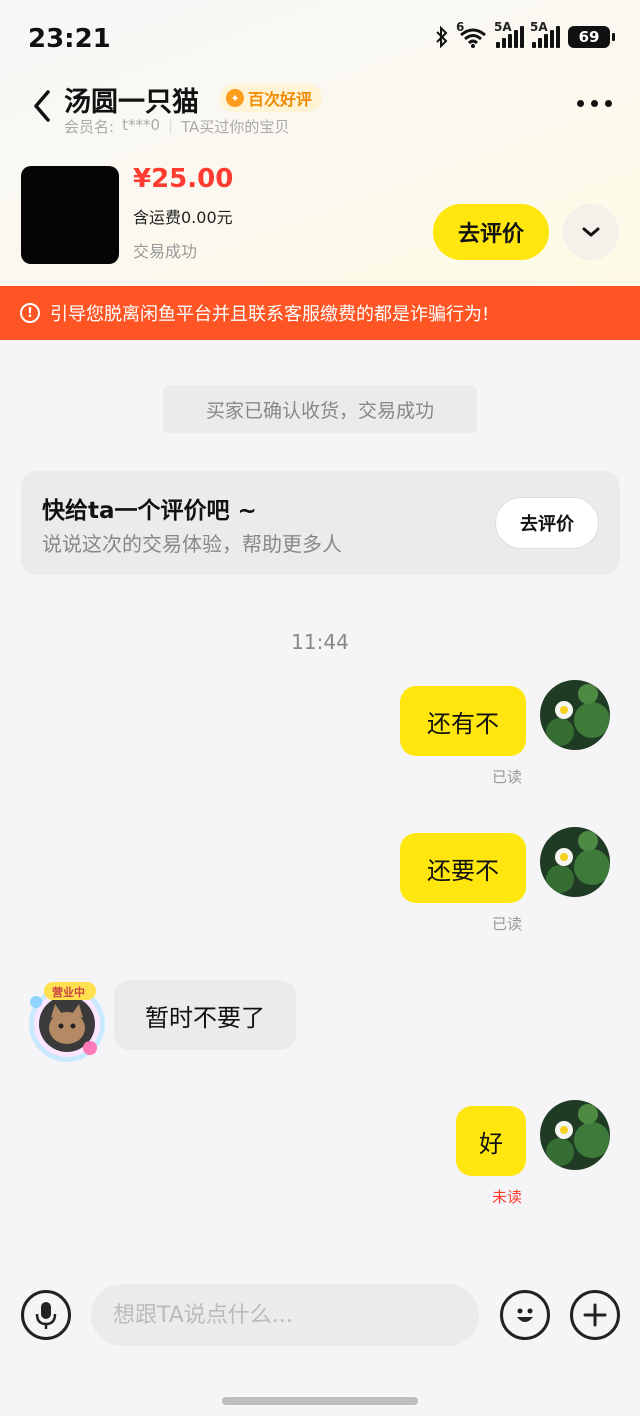  I want to click on wifi-label: 6, so click(460, 27).